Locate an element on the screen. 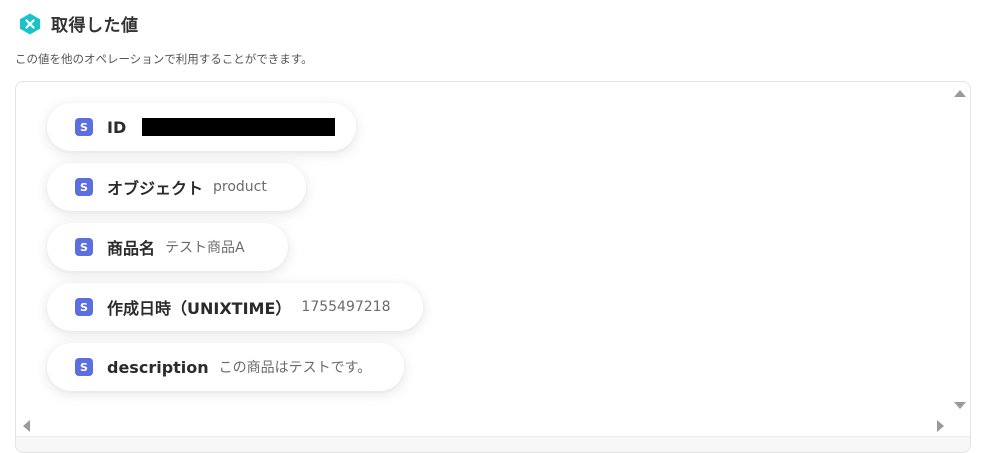 This screenshot has width=982, height=453. output-chip-id: S ID is located at coordinates (201, 127).